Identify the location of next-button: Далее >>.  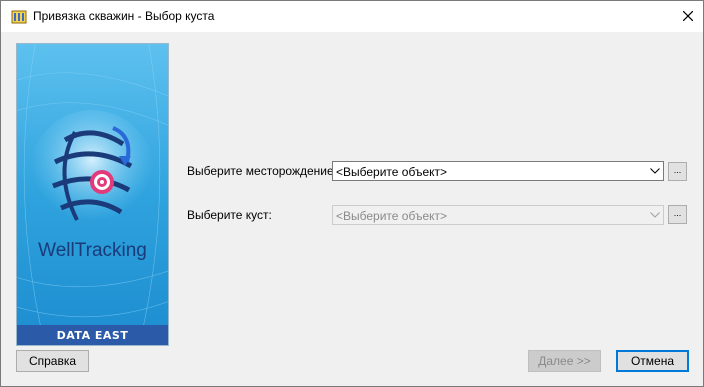
(564, 361).